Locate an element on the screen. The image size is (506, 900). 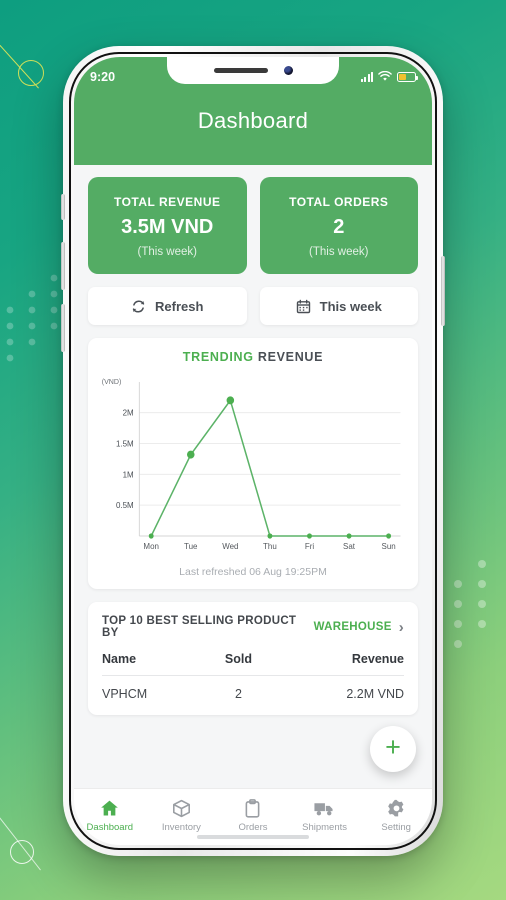
stat-card-total-orders: TOTAL ORDERS 2 (This week) is located at coordinates (338, 225).